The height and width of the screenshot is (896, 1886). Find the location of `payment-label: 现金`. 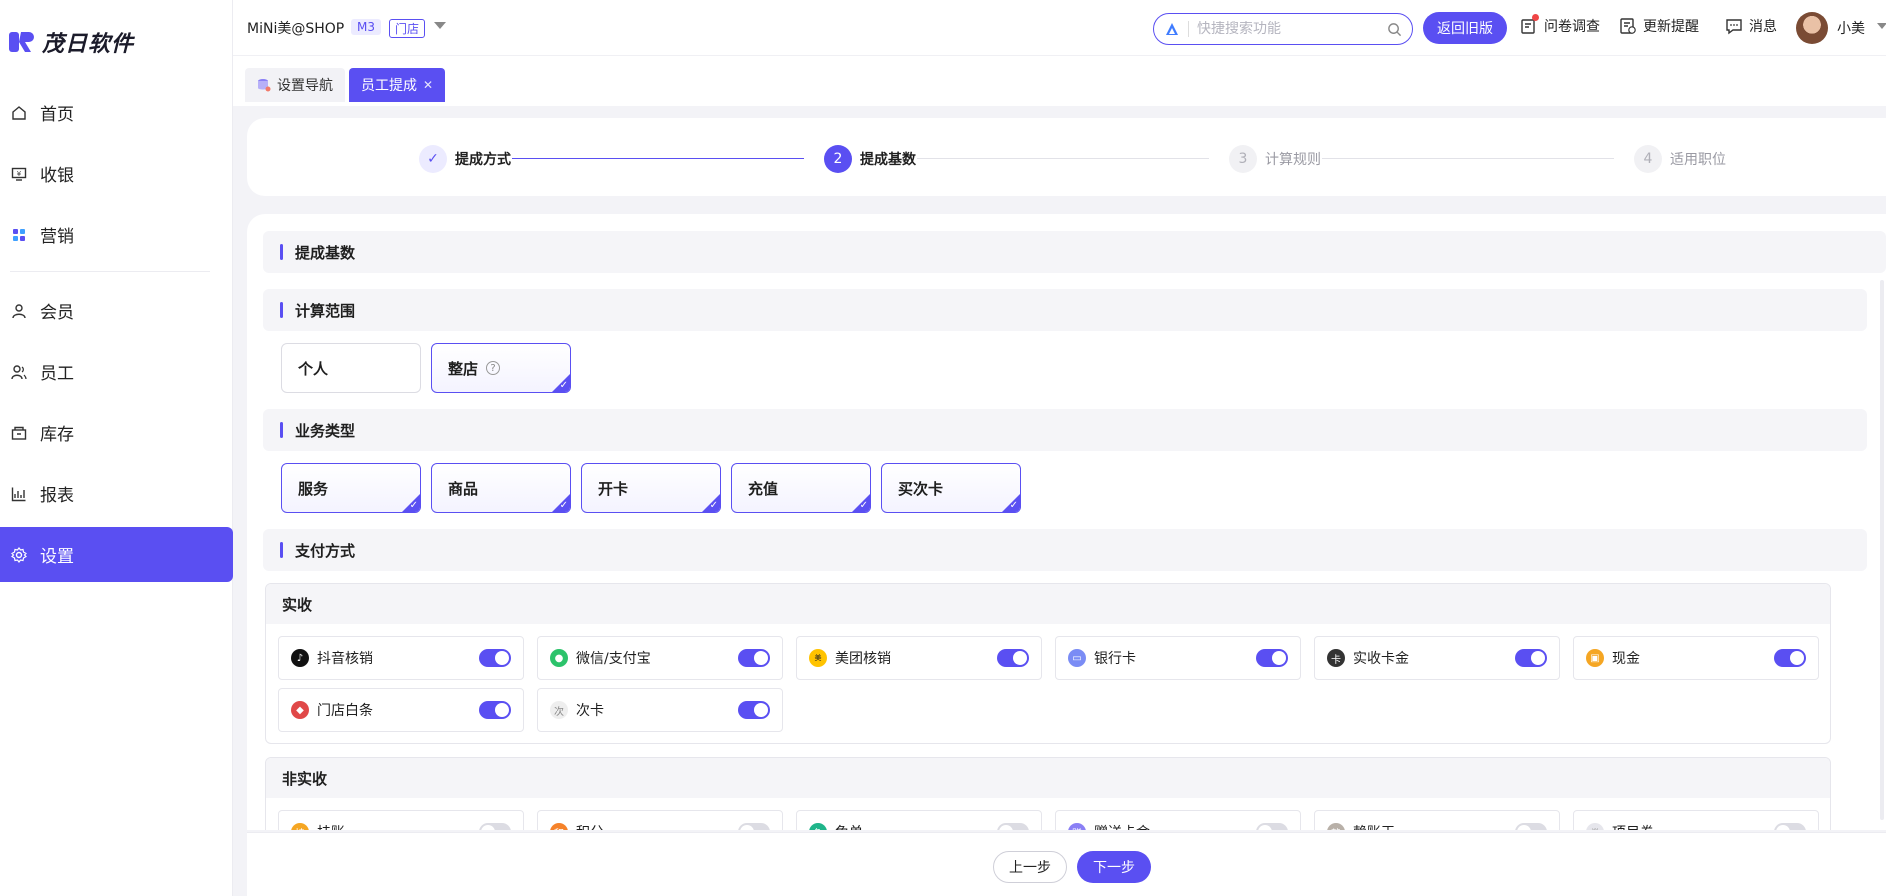

payment-label: 现金 is located at coordinates (1626, 659).